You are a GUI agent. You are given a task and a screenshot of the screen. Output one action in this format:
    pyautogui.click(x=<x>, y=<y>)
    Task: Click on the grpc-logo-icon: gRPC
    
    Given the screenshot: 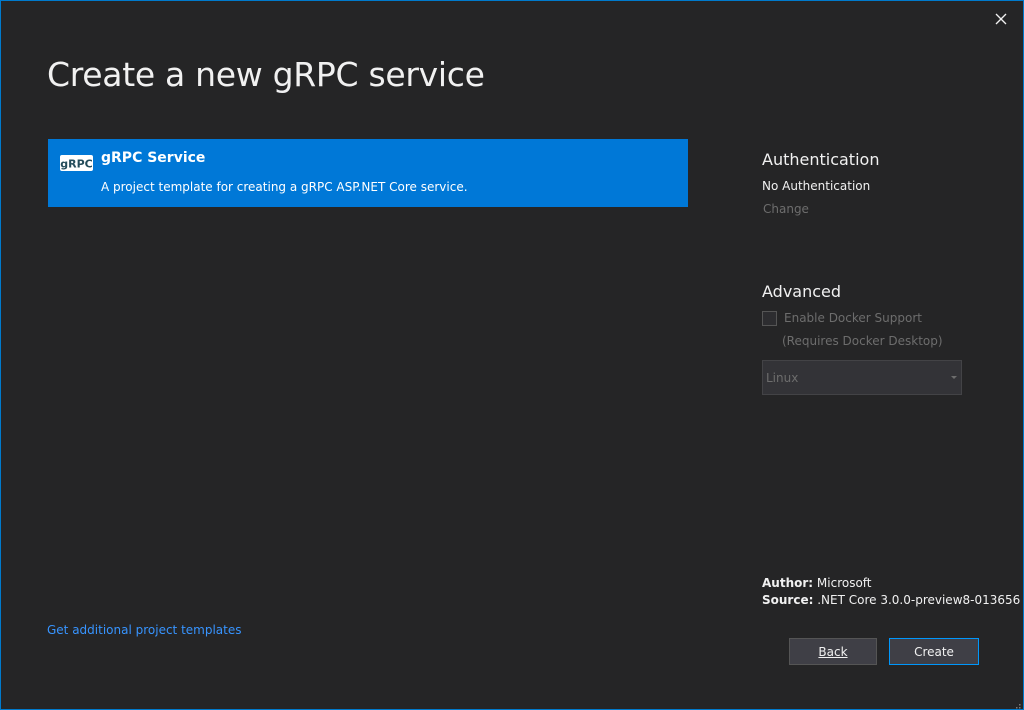 What is the action you would take?
    pyautogui.click(x=77, y=163)
    